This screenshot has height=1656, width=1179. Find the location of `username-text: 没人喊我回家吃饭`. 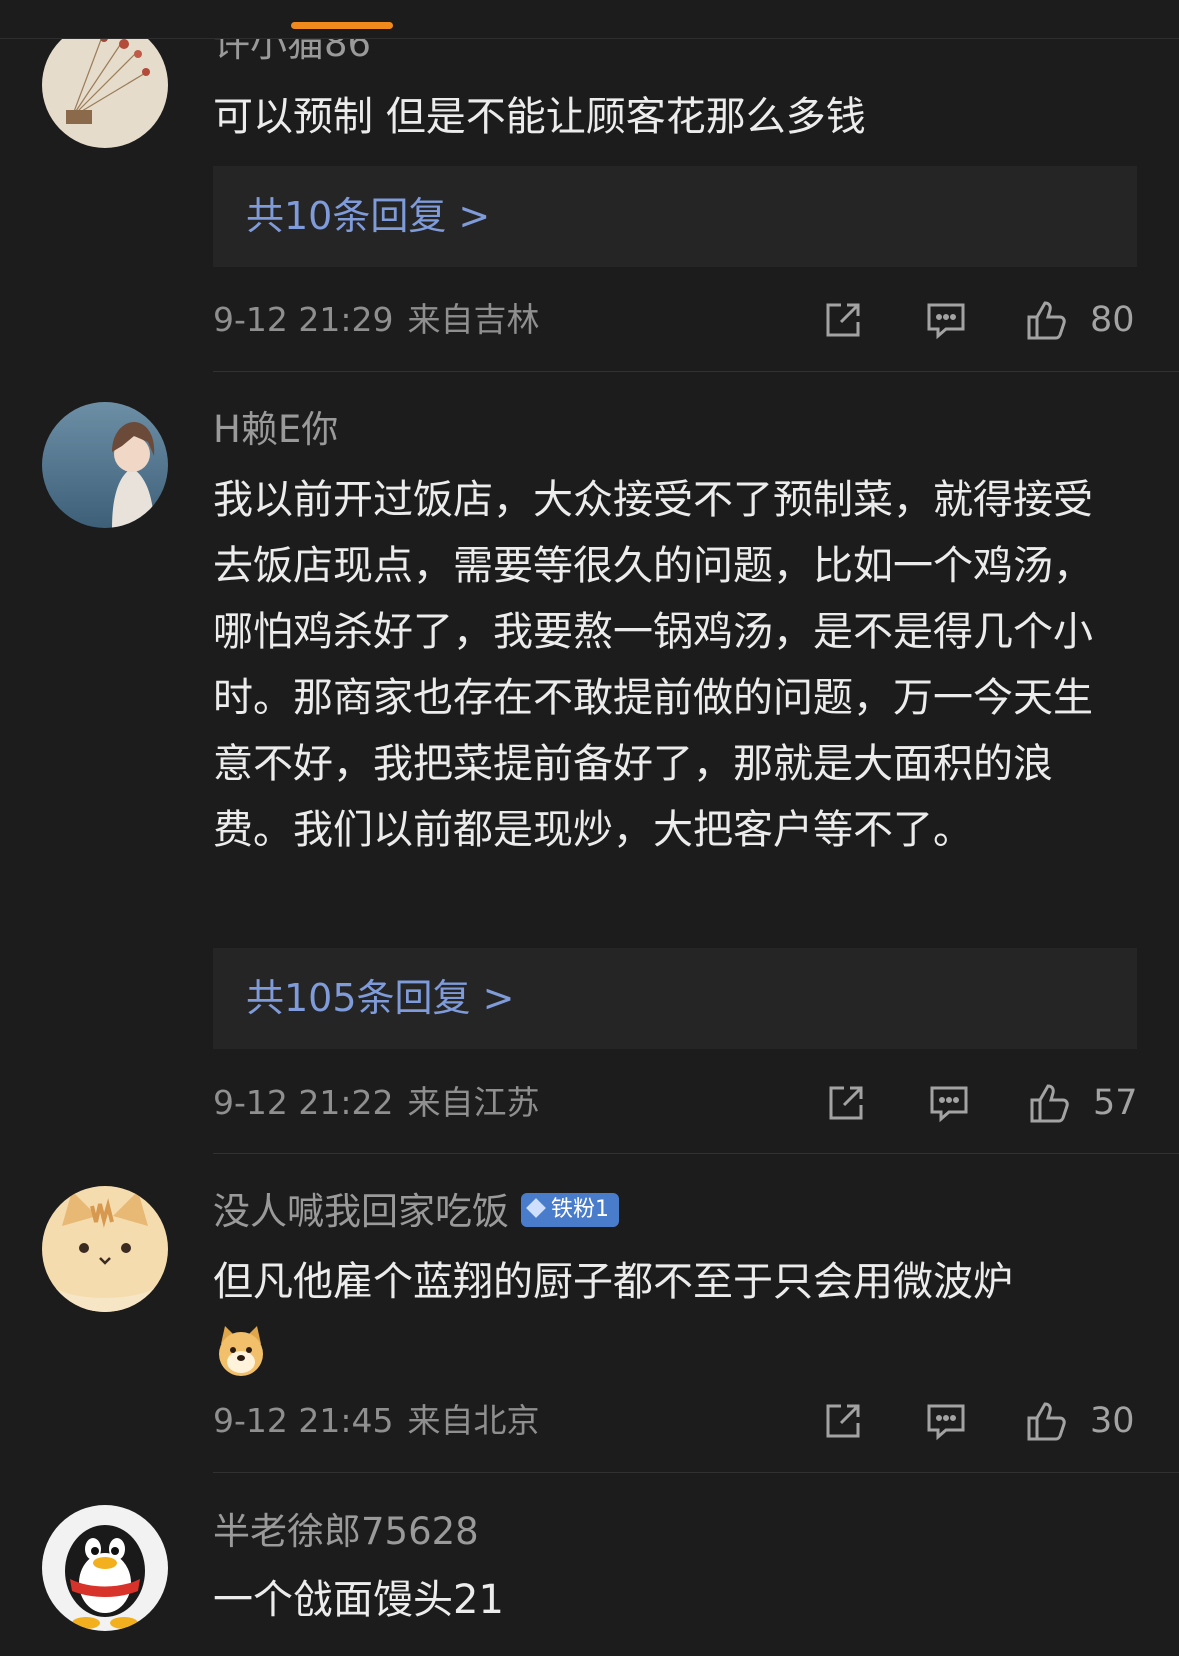

username-text: 没人喊我回家吃饭 is located at coordinates (361, 1211).